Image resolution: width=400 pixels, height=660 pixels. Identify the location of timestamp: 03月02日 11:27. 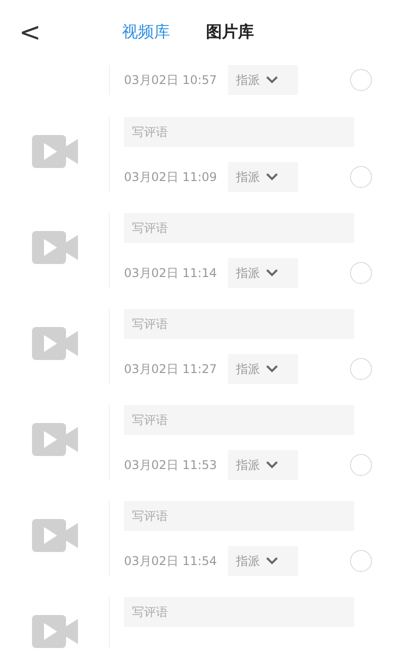
(171, 369).